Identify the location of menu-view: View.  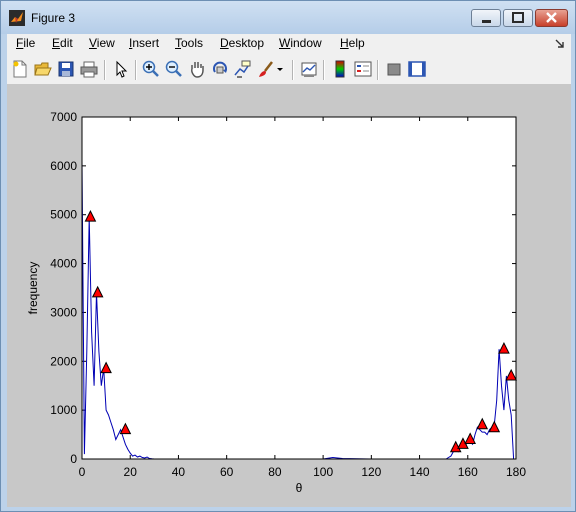
(102, 43).